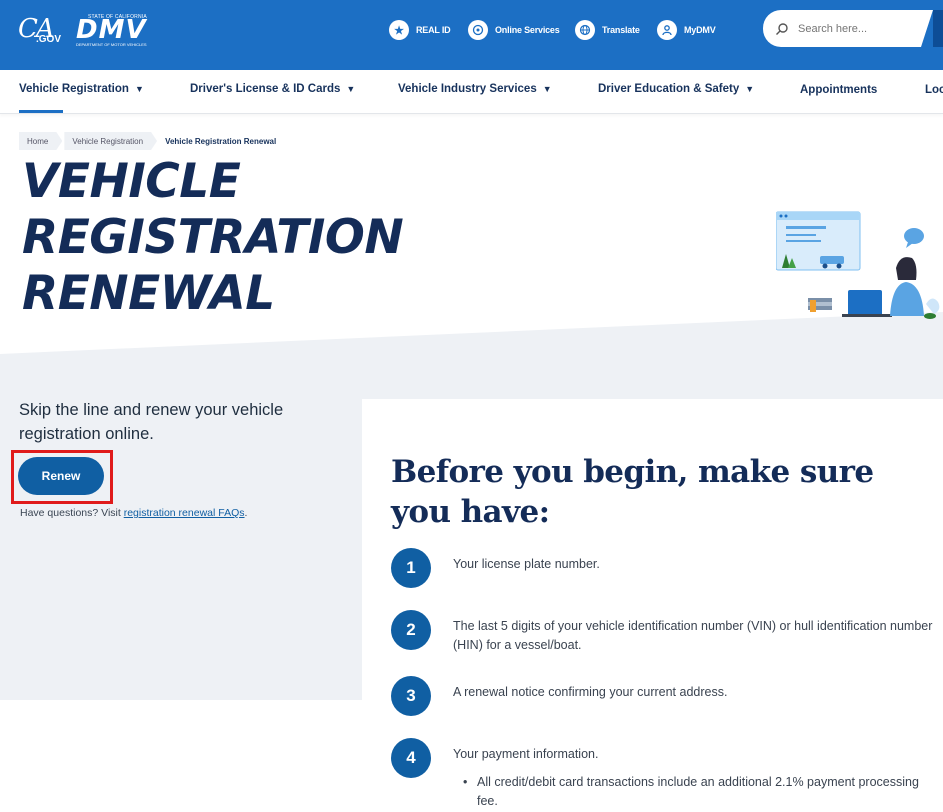 The image size is (943, 812). What do you see at coordinates (61, 476) in the screenshot?
I see `renew-button: Renew` at bounding box center [61, 476].